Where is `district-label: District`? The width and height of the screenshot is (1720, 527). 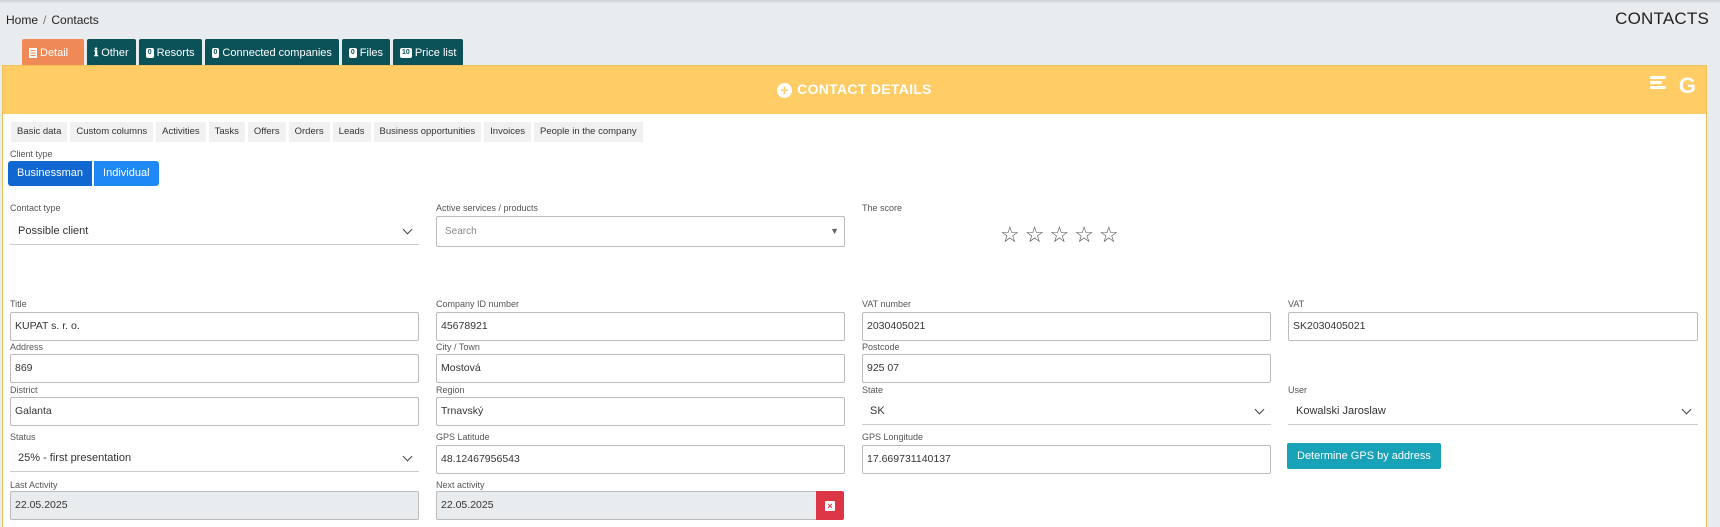 district-label: District is located at coordinates (24, 390).